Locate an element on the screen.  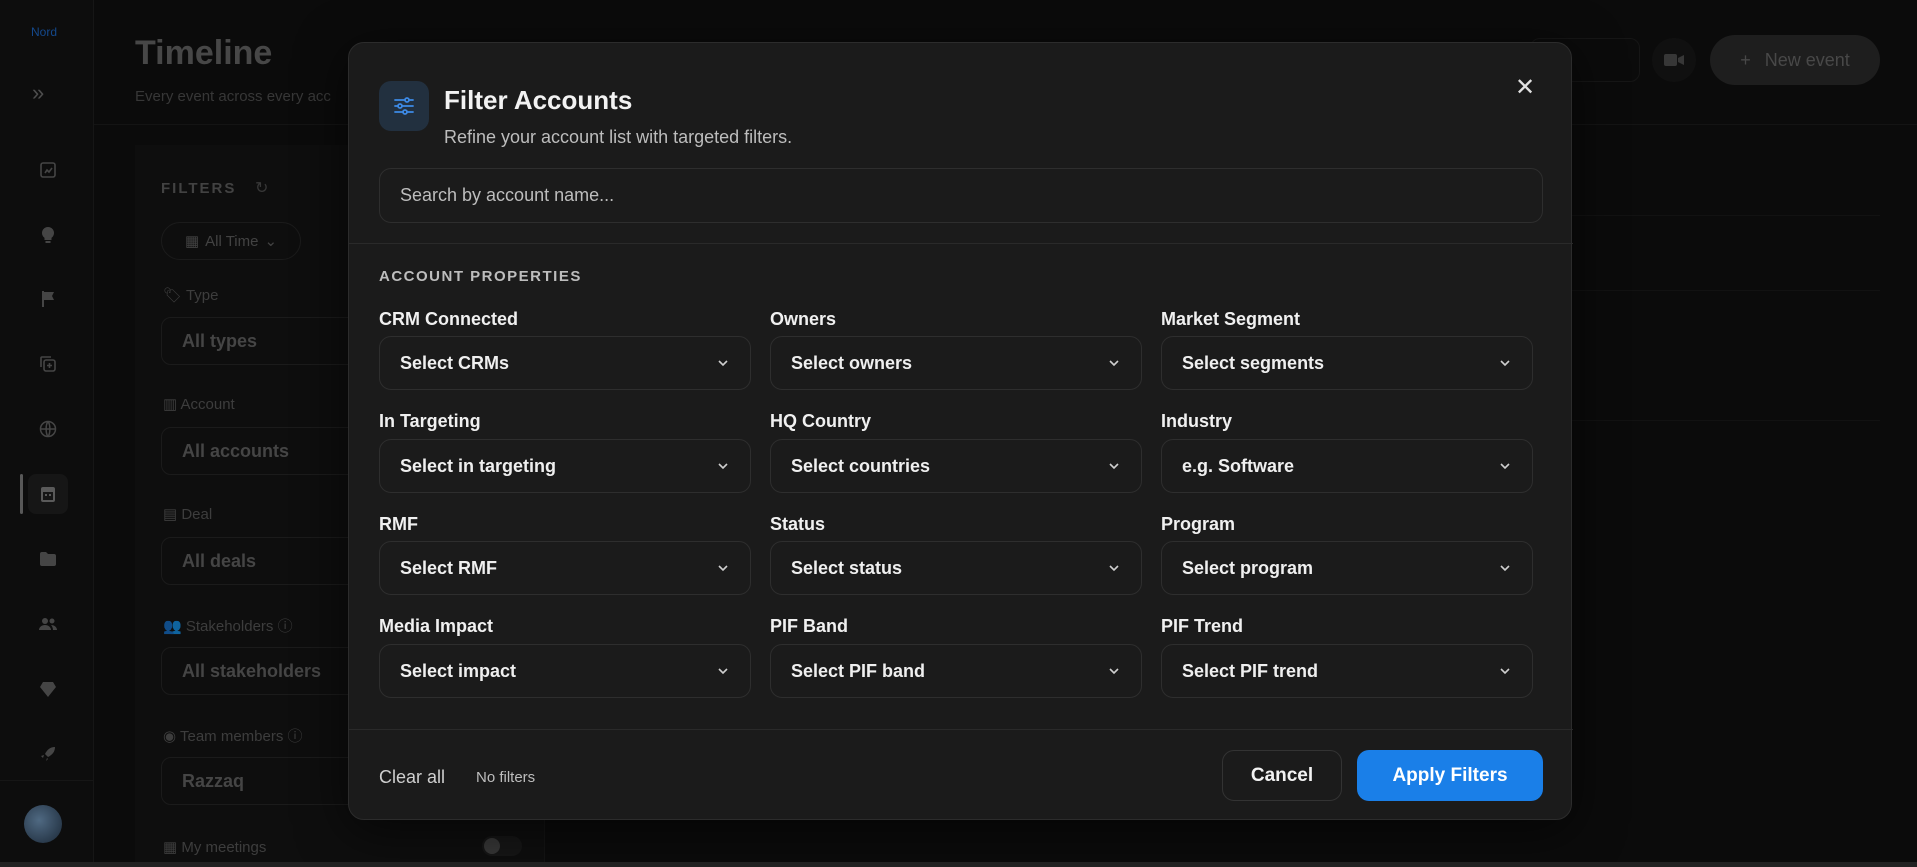
account-search-input is located at coordinates (961, 195).